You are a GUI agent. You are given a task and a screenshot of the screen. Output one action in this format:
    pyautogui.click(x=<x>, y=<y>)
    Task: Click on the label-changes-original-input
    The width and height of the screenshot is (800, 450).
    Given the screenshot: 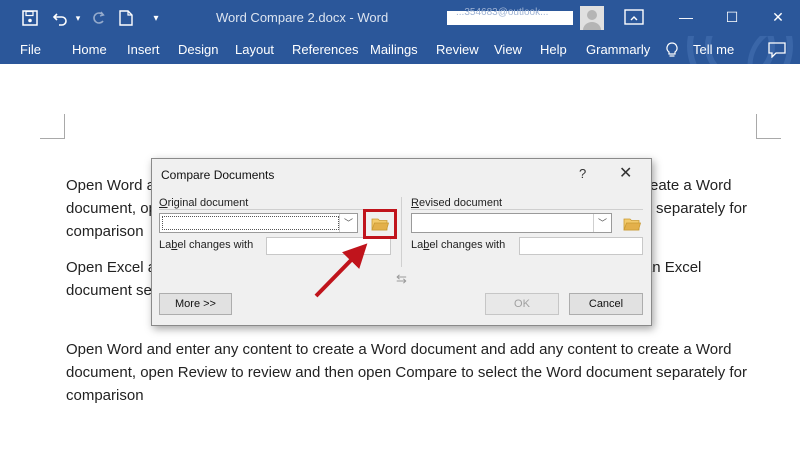 What is the action you would take?
    pyautogui.click(x=328, y=246)
    